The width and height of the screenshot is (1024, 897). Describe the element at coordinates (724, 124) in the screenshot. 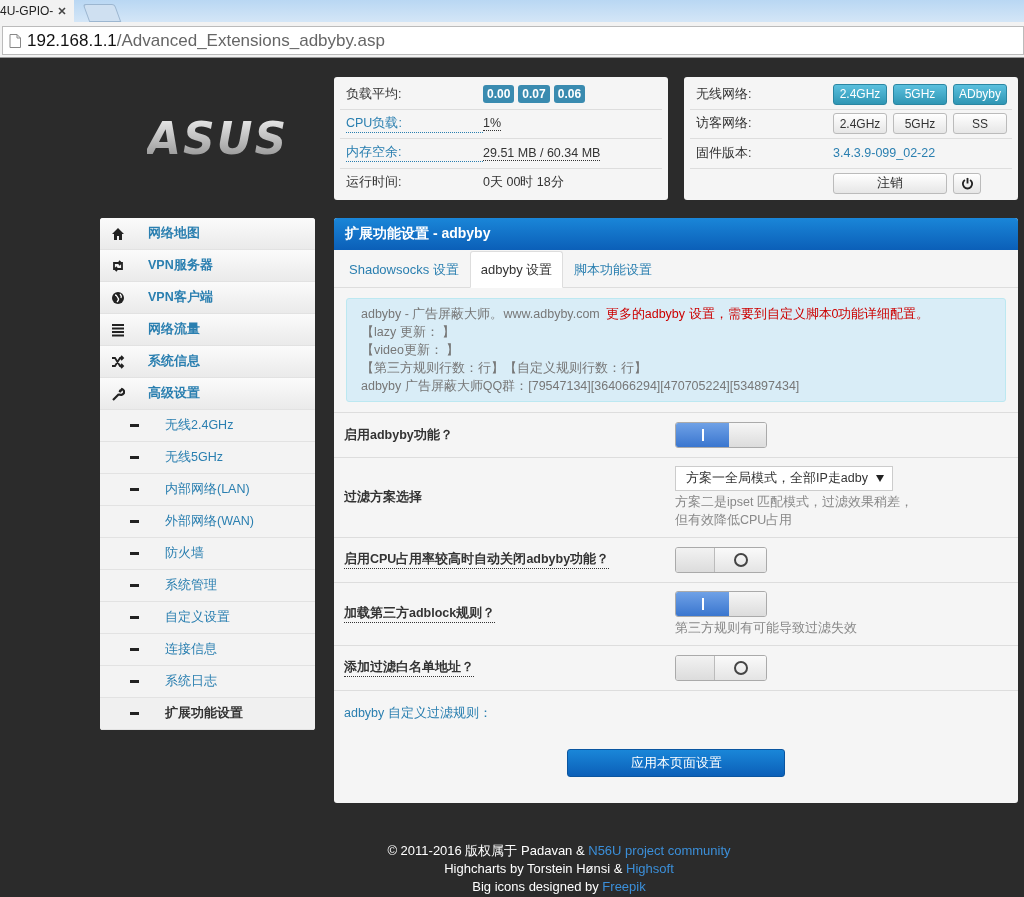

I see `status-label: 访客网络:` at that location.